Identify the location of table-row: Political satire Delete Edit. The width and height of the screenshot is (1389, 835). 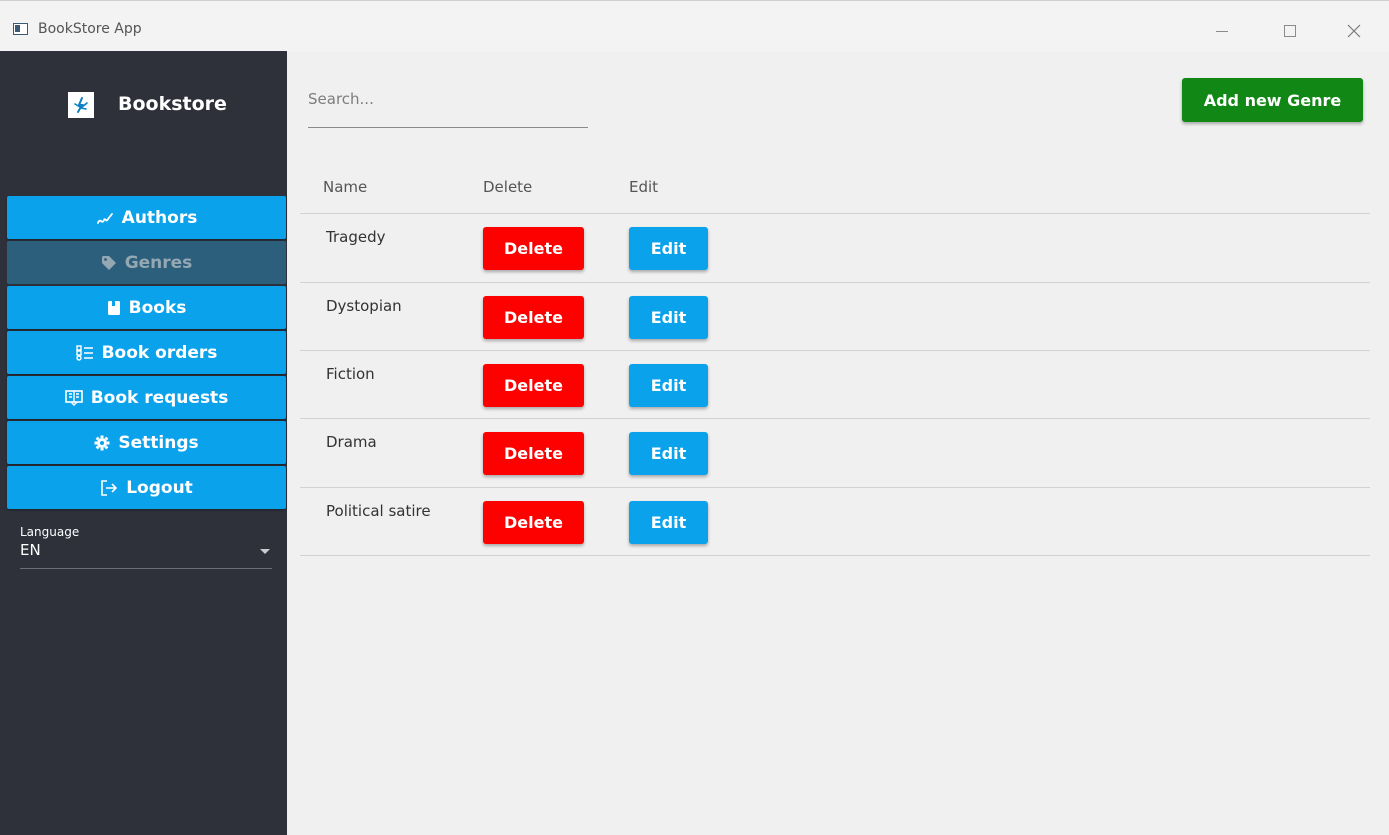
(835, 522).